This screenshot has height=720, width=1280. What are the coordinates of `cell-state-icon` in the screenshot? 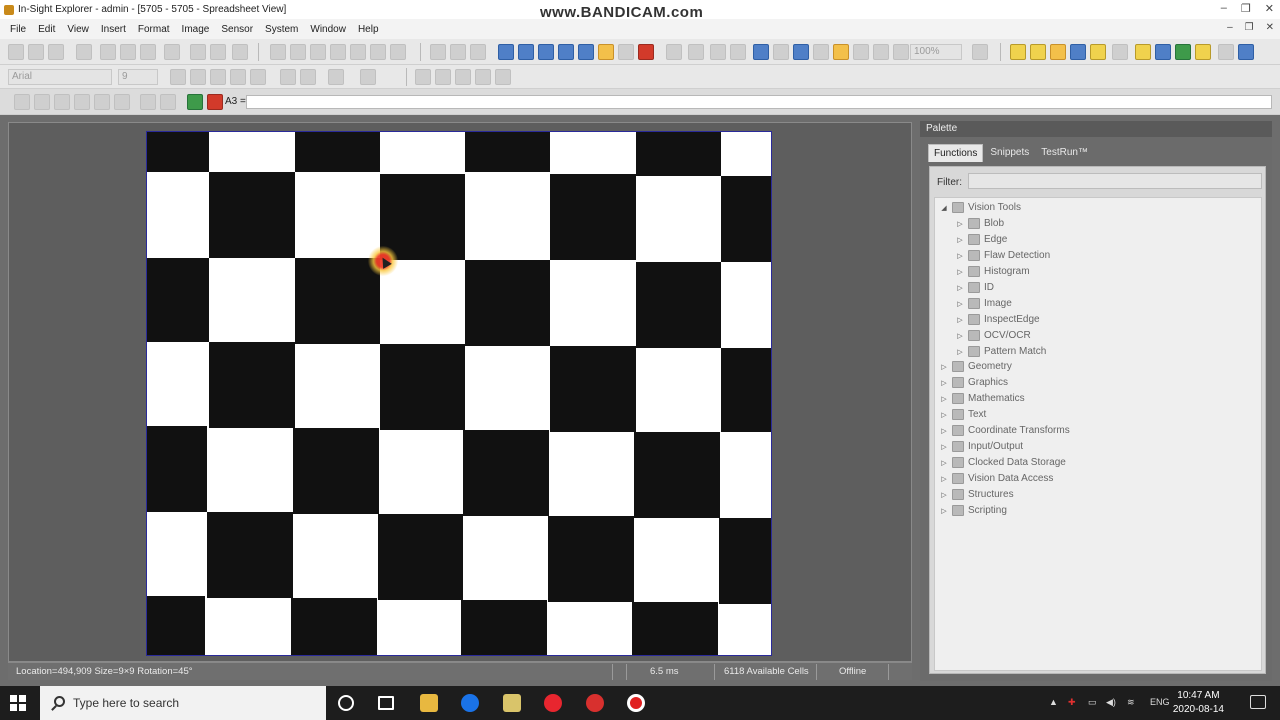 It's located at (122, 102).